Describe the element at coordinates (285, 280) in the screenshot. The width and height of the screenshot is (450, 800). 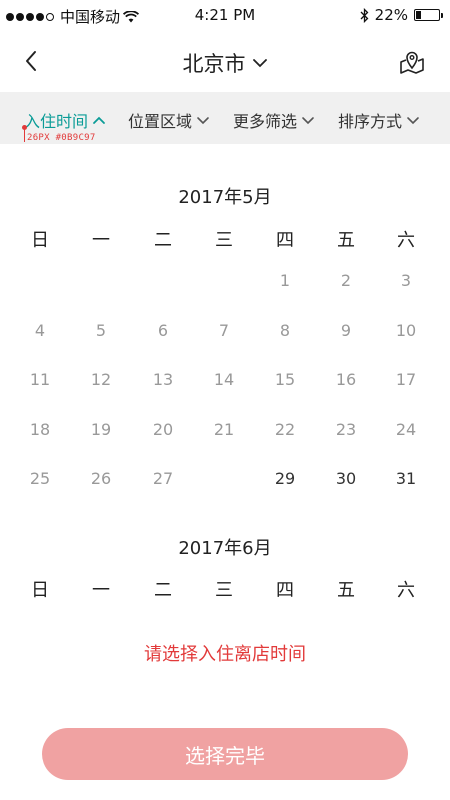
I see `calendar-day: 1` at that location.